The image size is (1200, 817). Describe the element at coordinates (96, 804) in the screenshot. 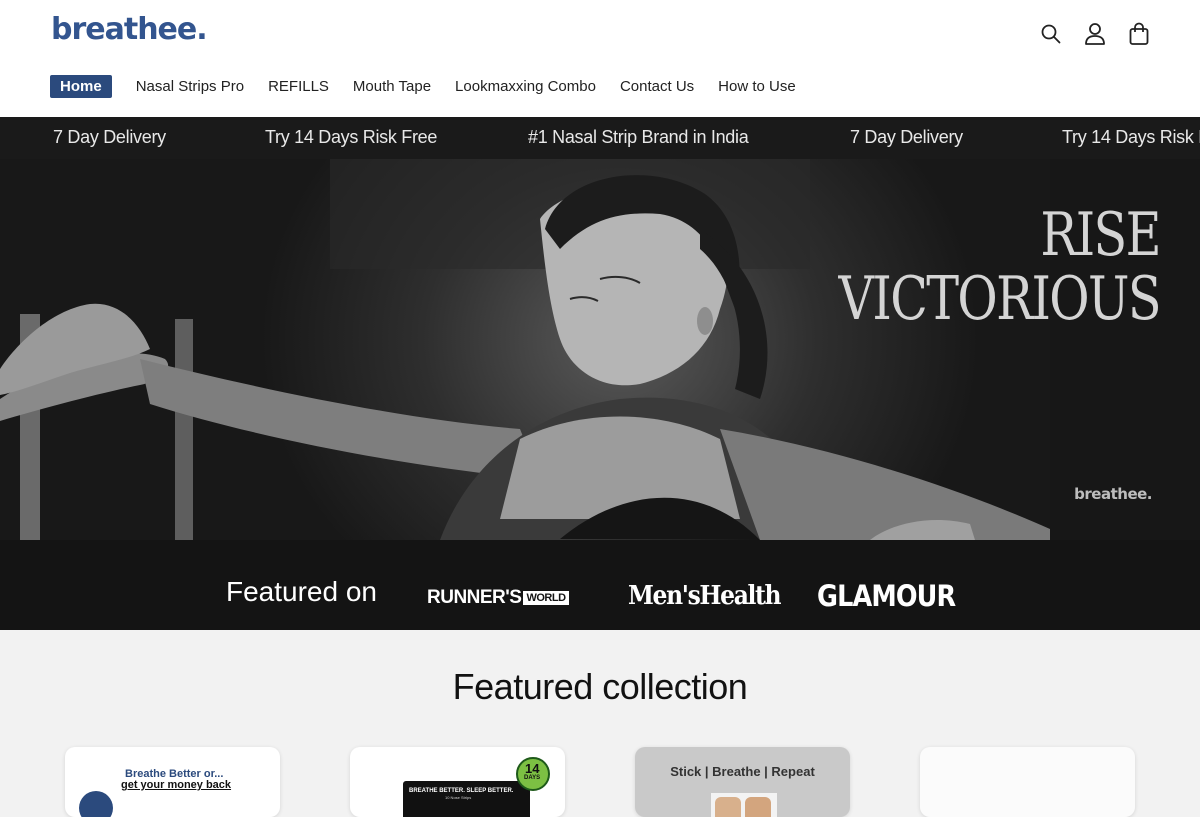

I see `card-badge-icon` at that location.